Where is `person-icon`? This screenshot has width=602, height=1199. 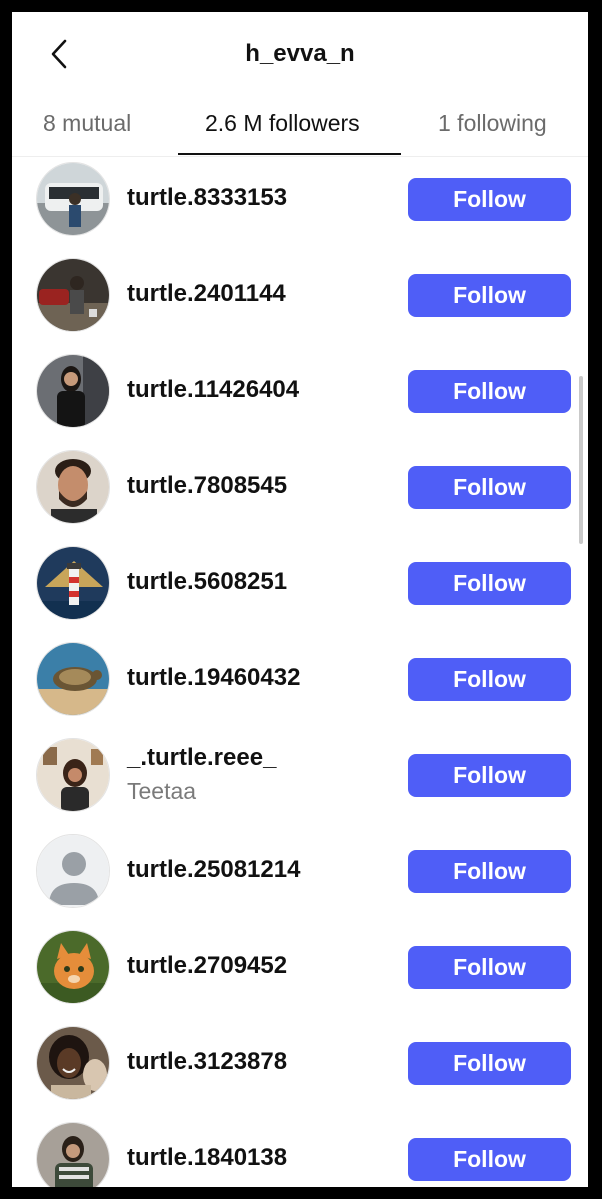 person-icon is located at coordinates (73, 871).